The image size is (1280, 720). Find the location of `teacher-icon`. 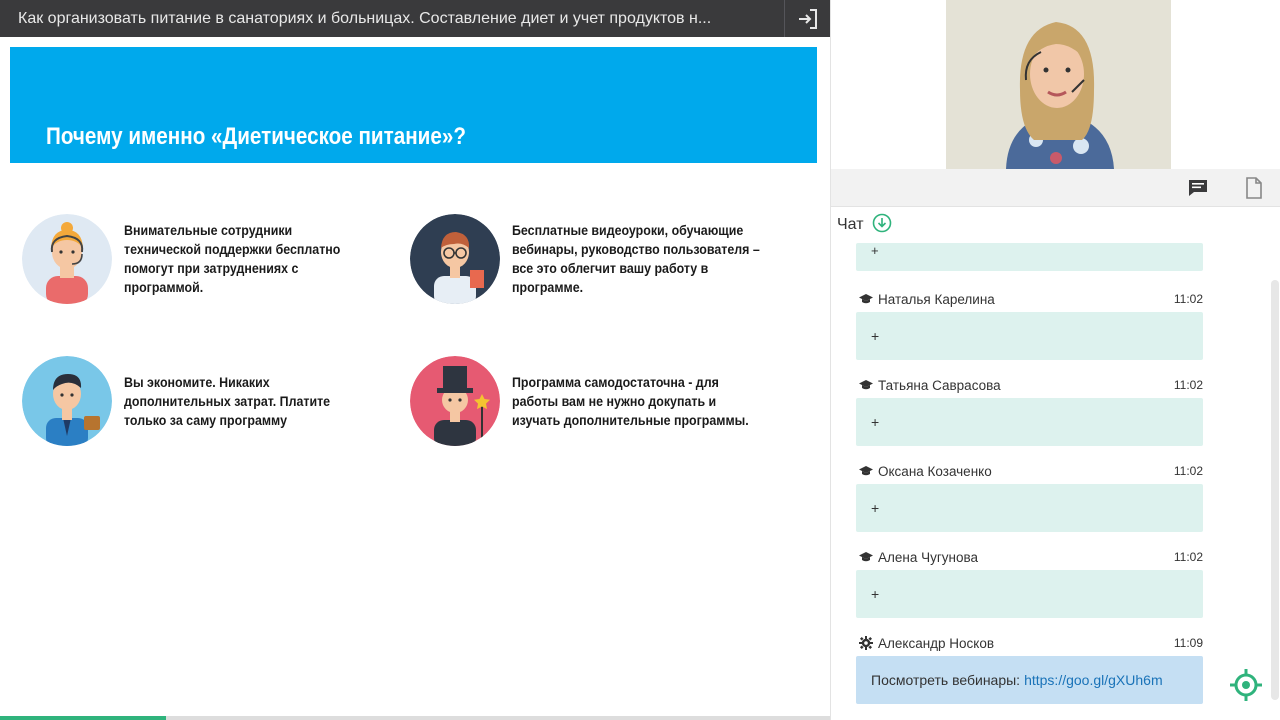

teacher-icon is located at coordinates (455, 259).